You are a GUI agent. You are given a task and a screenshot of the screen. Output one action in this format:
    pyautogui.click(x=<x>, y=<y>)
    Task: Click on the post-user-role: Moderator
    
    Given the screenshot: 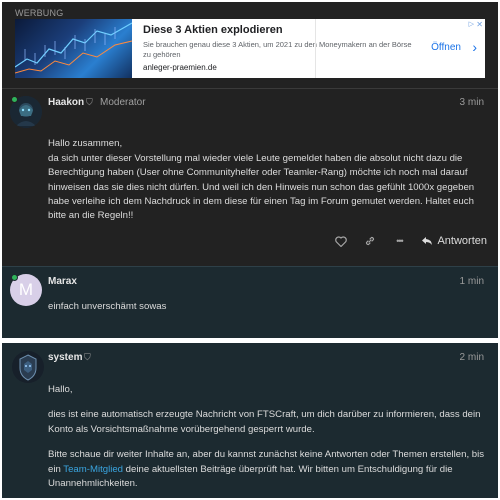 What is the action you would take?
    pyautogui.click(x=123, y=102)
    